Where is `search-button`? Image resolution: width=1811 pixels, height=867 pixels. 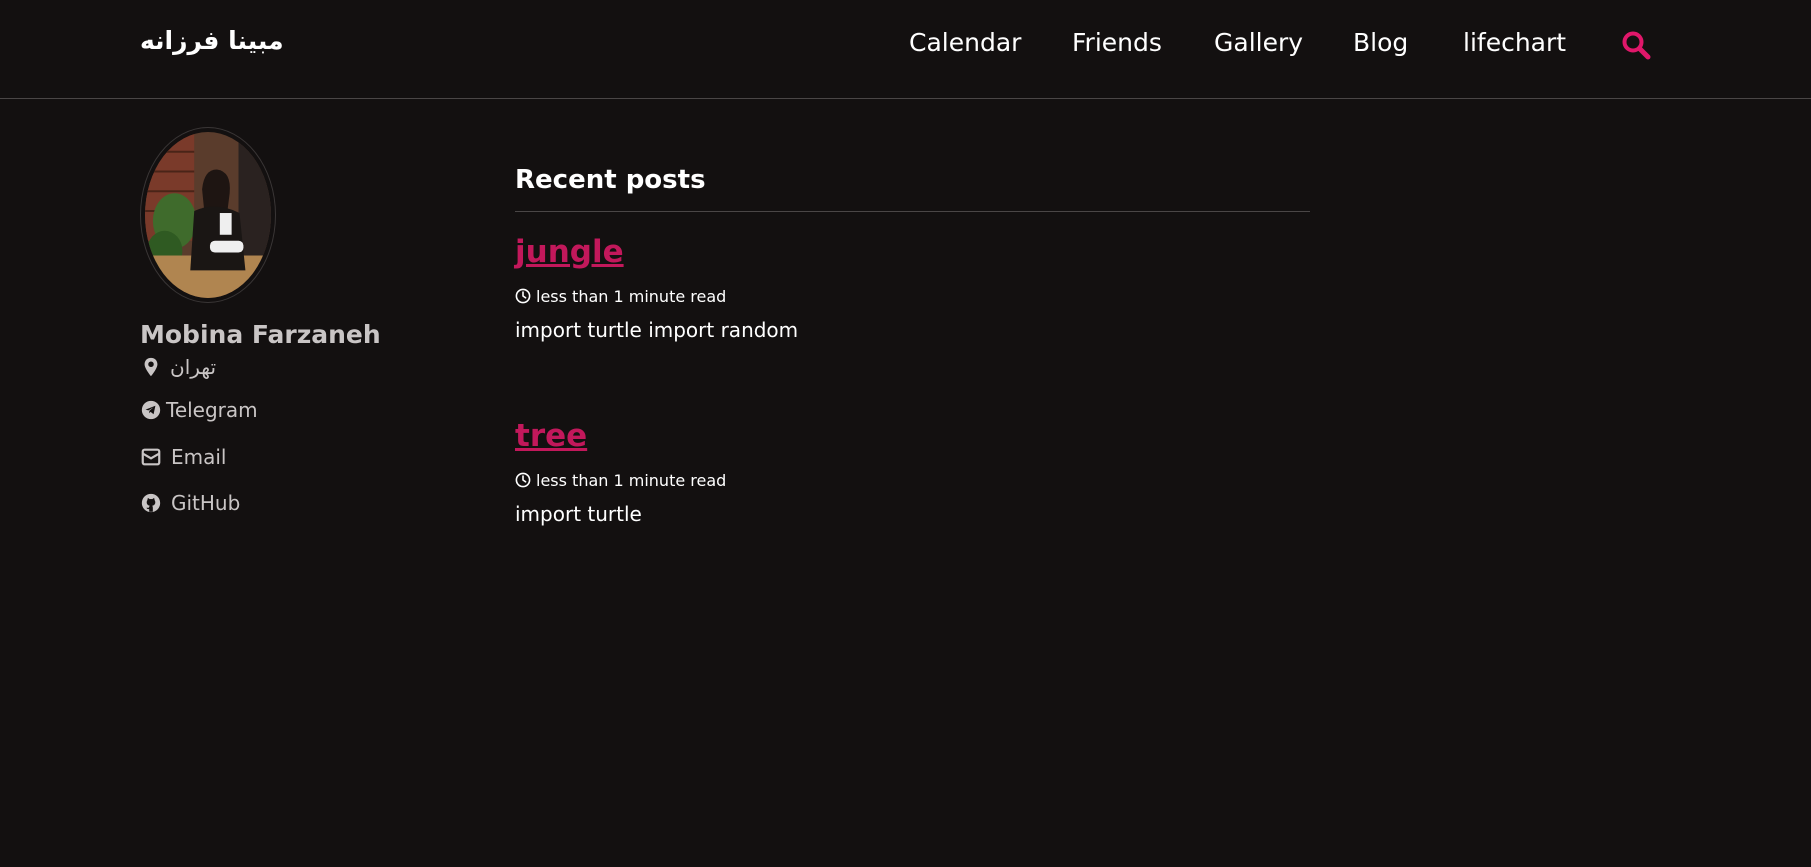
search-button is located at coordinates (1636, 45).